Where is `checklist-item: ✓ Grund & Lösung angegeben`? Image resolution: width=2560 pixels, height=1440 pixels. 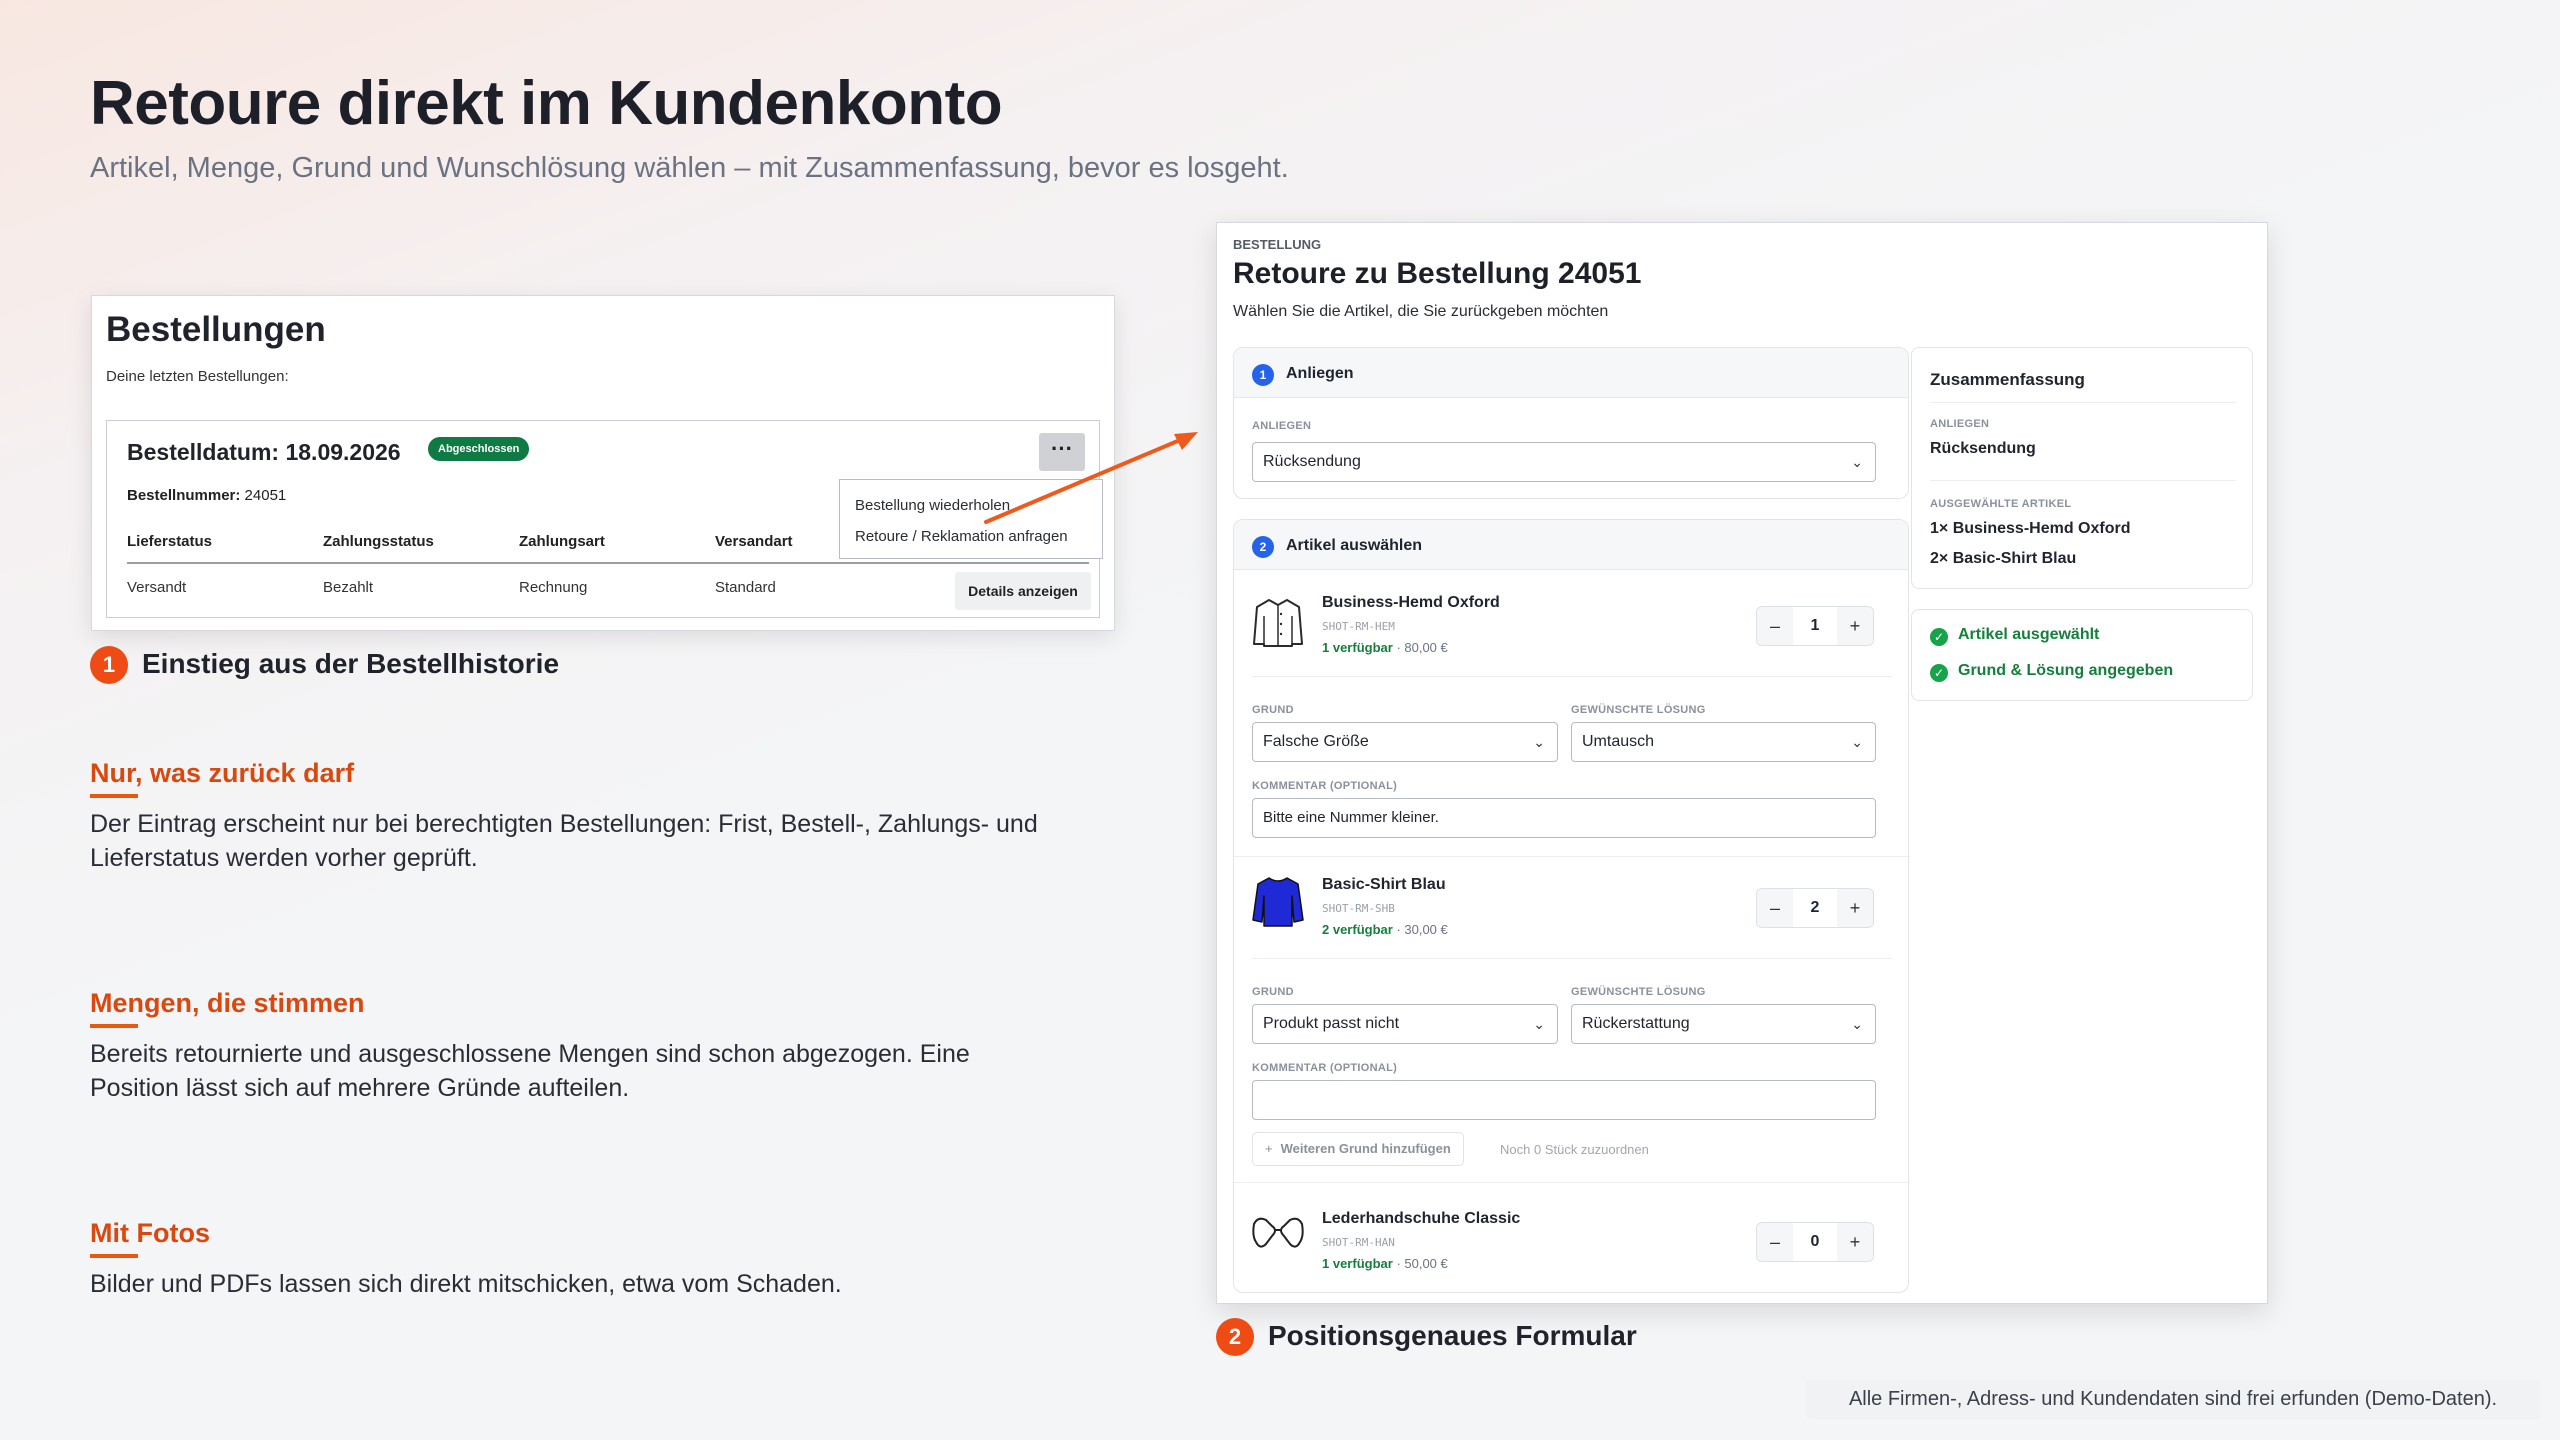
checklist-item: ✓ Grund & Lösung angegeben is located at coordinates (2051, 672).